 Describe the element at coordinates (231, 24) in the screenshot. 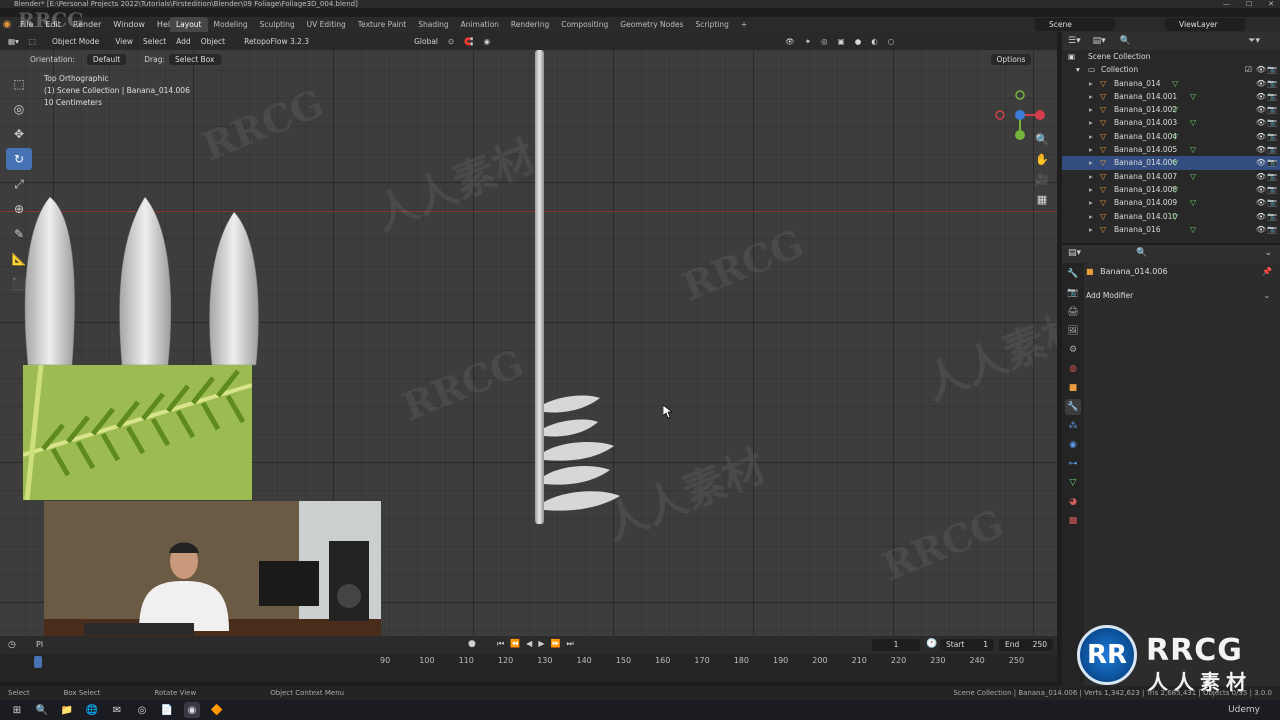

I see `tab-modeling: Modeling` at that location.